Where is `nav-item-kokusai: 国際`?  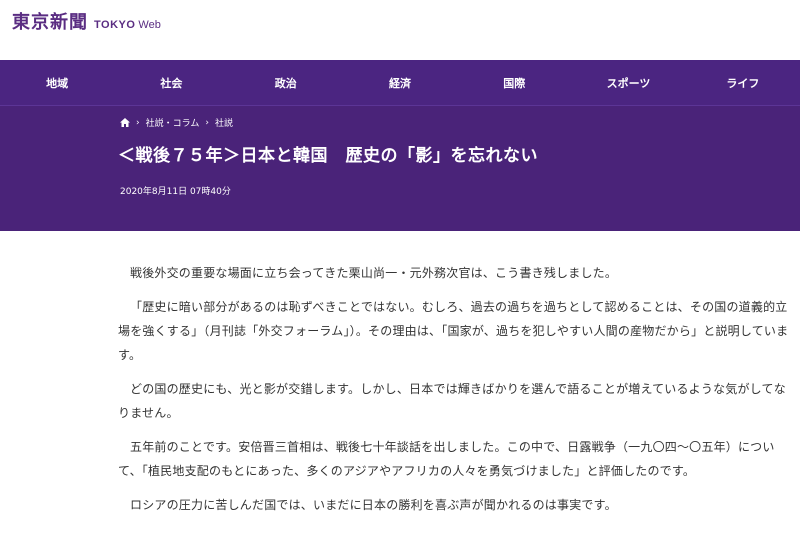 nav-item-kokusai: 国際 is located at coordinates (514, 83).